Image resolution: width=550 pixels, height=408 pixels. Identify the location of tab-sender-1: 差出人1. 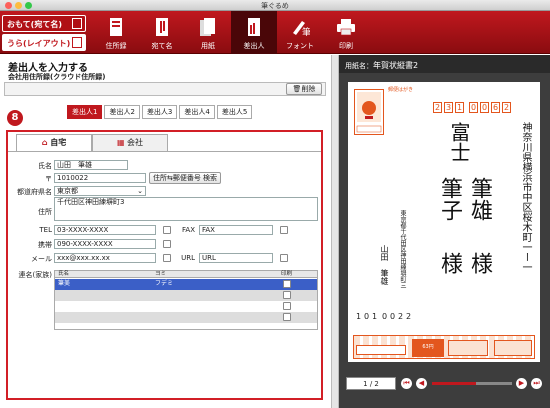
(85, 112).